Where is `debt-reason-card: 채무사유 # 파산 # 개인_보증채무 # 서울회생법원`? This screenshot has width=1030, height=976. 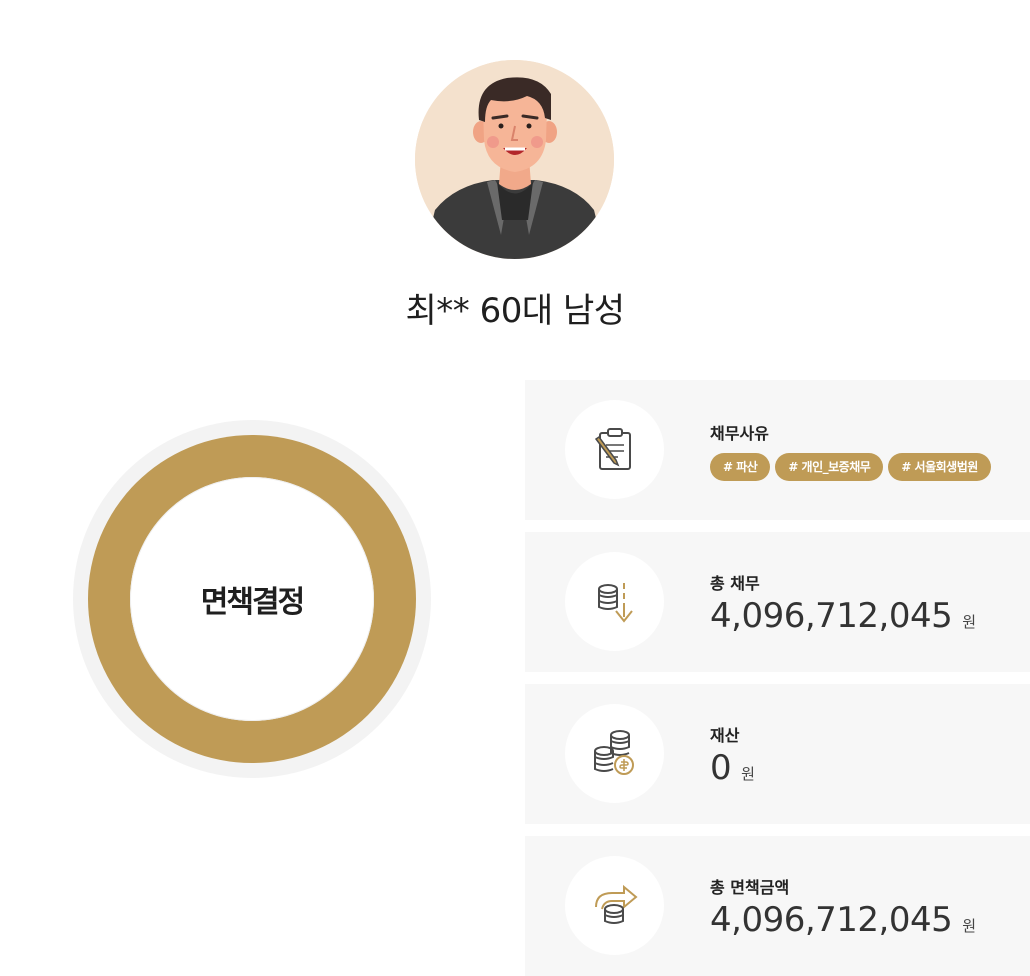 debt-reason-card: 채무사유 # 파산 # 개인_보증채무 # 서울회생법원 is located at coordinates (777, 450).